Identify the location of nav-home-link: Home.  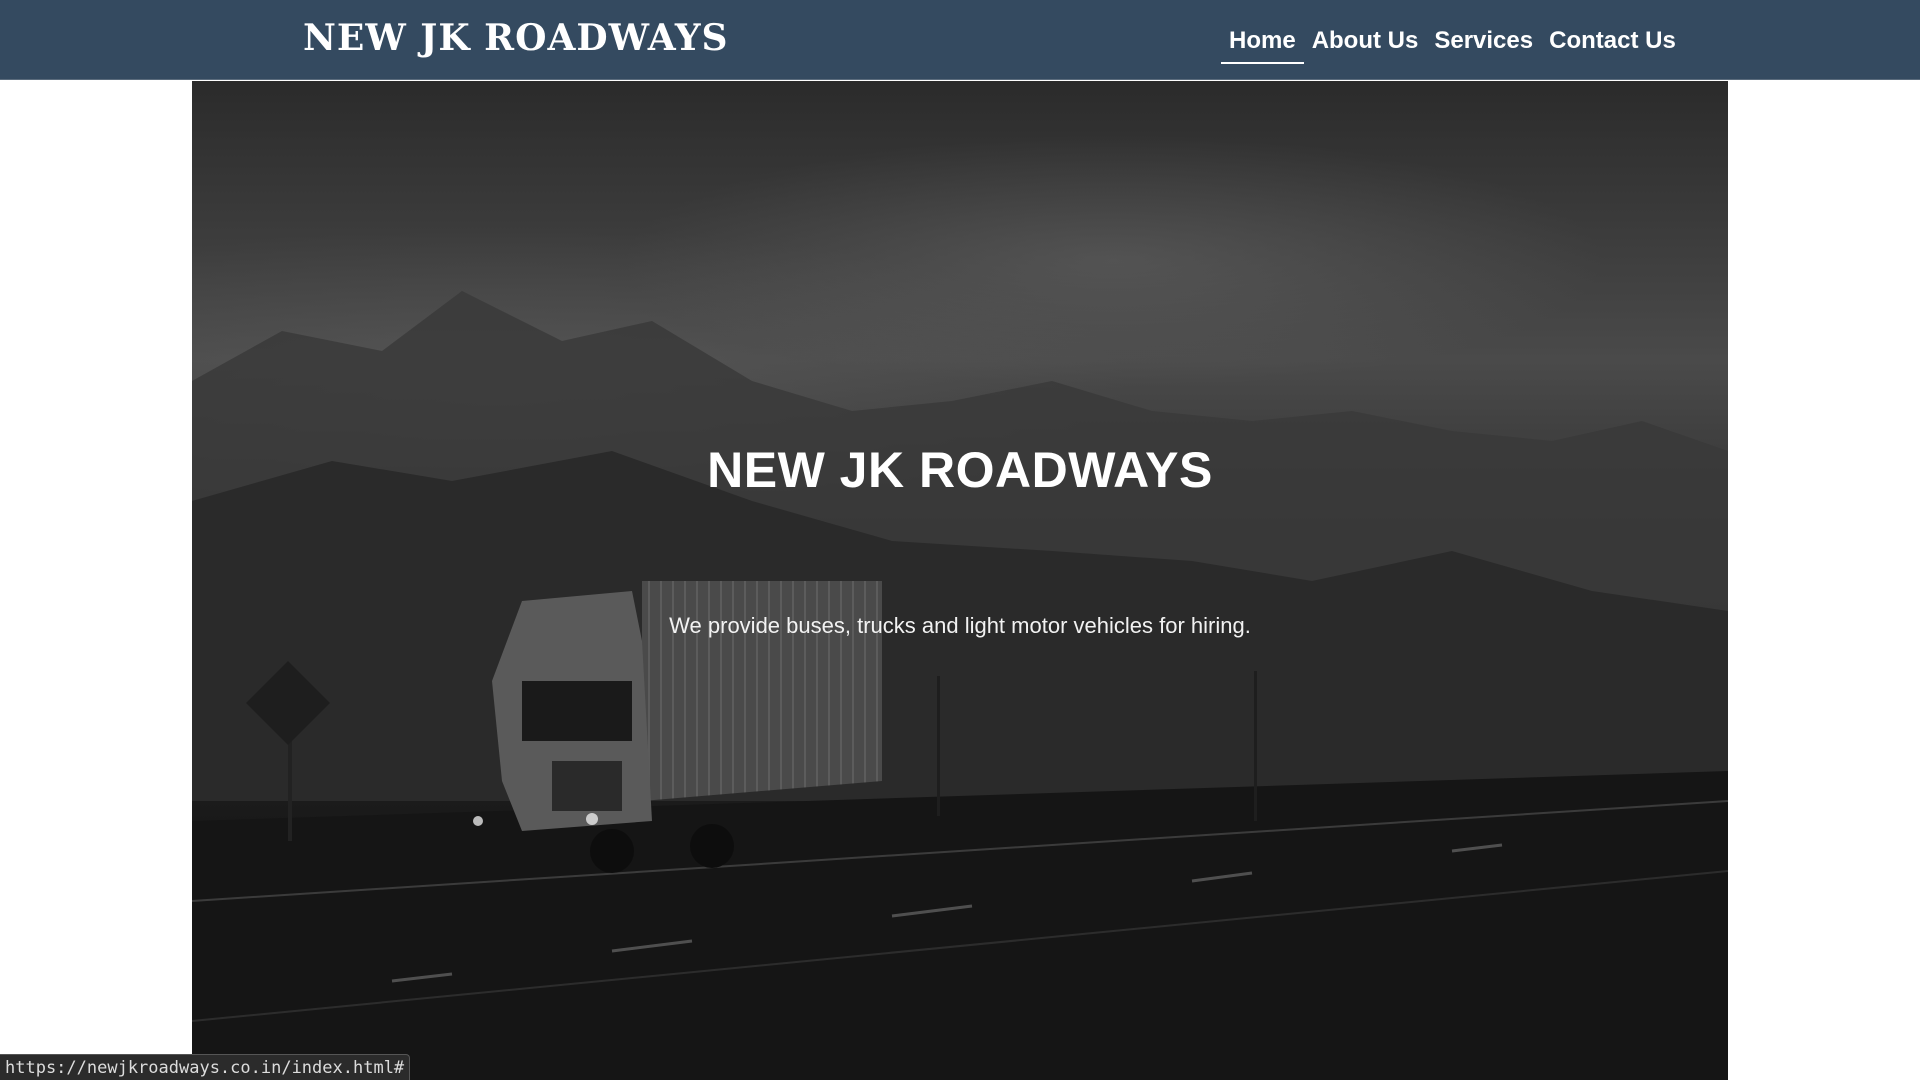
(1262, 40).